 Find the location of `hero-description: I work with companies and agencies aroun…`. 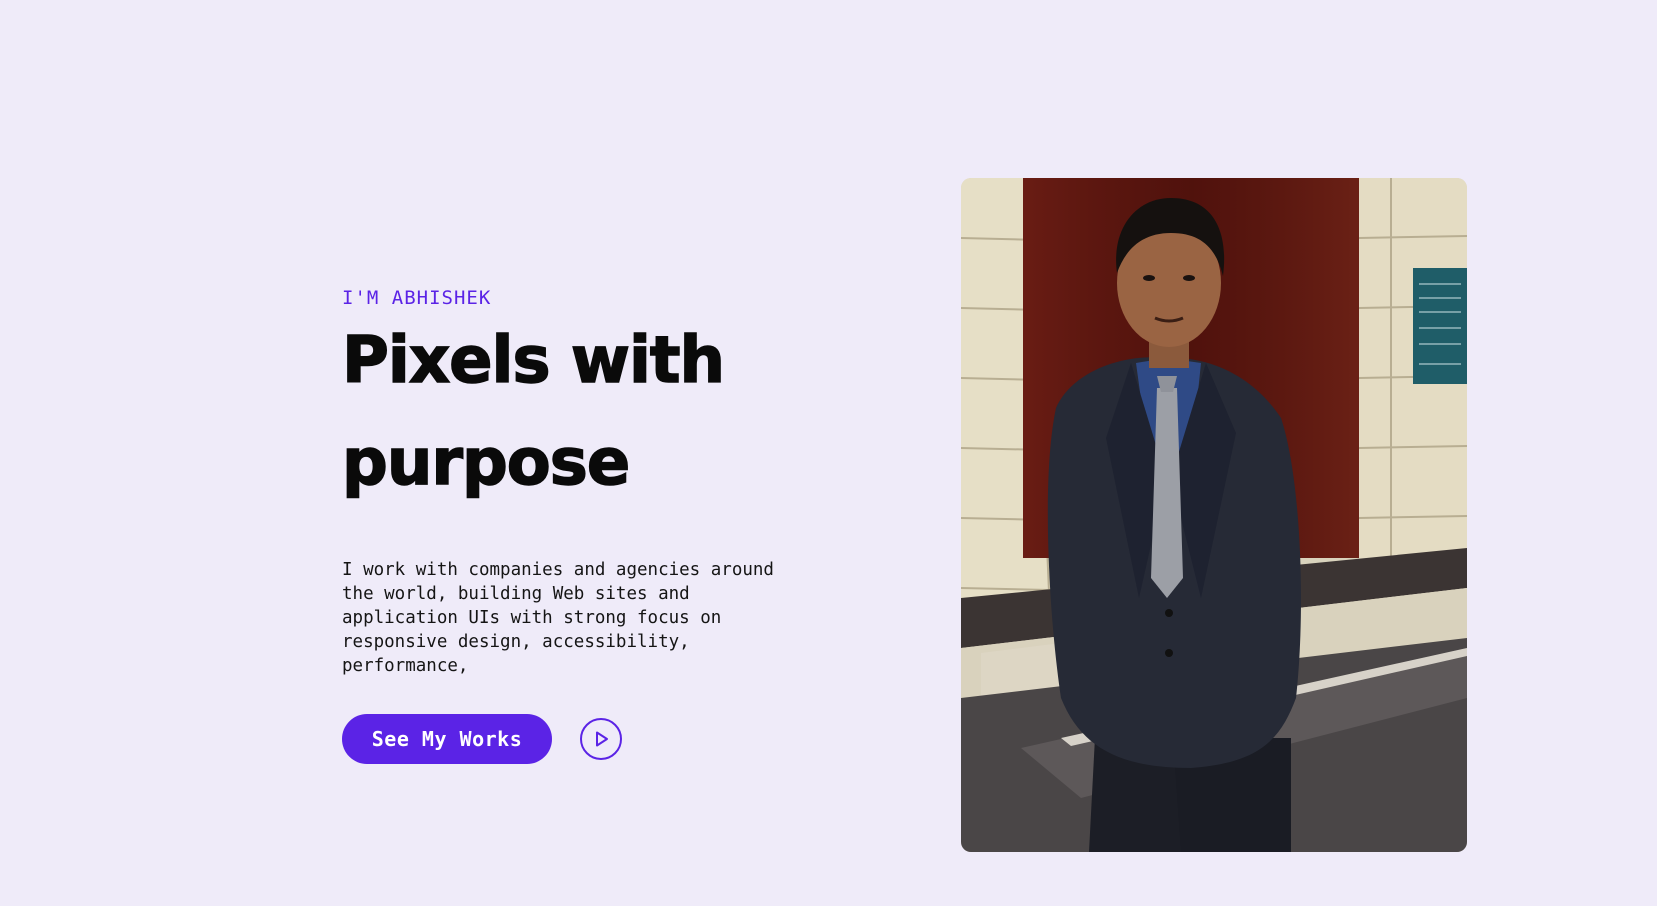

hero-description: I work with companies and agencies aroun… is located at coordinates (558, 618).